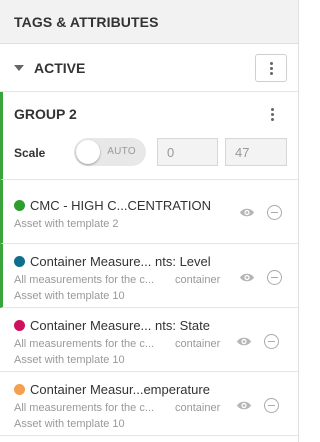 Image resolution: width=320 pixels, height=442 pixels. What do you see at coordinates (19, 67) in the screenshot?
I see `caret-down-icon` at bounding box center [19, 67].